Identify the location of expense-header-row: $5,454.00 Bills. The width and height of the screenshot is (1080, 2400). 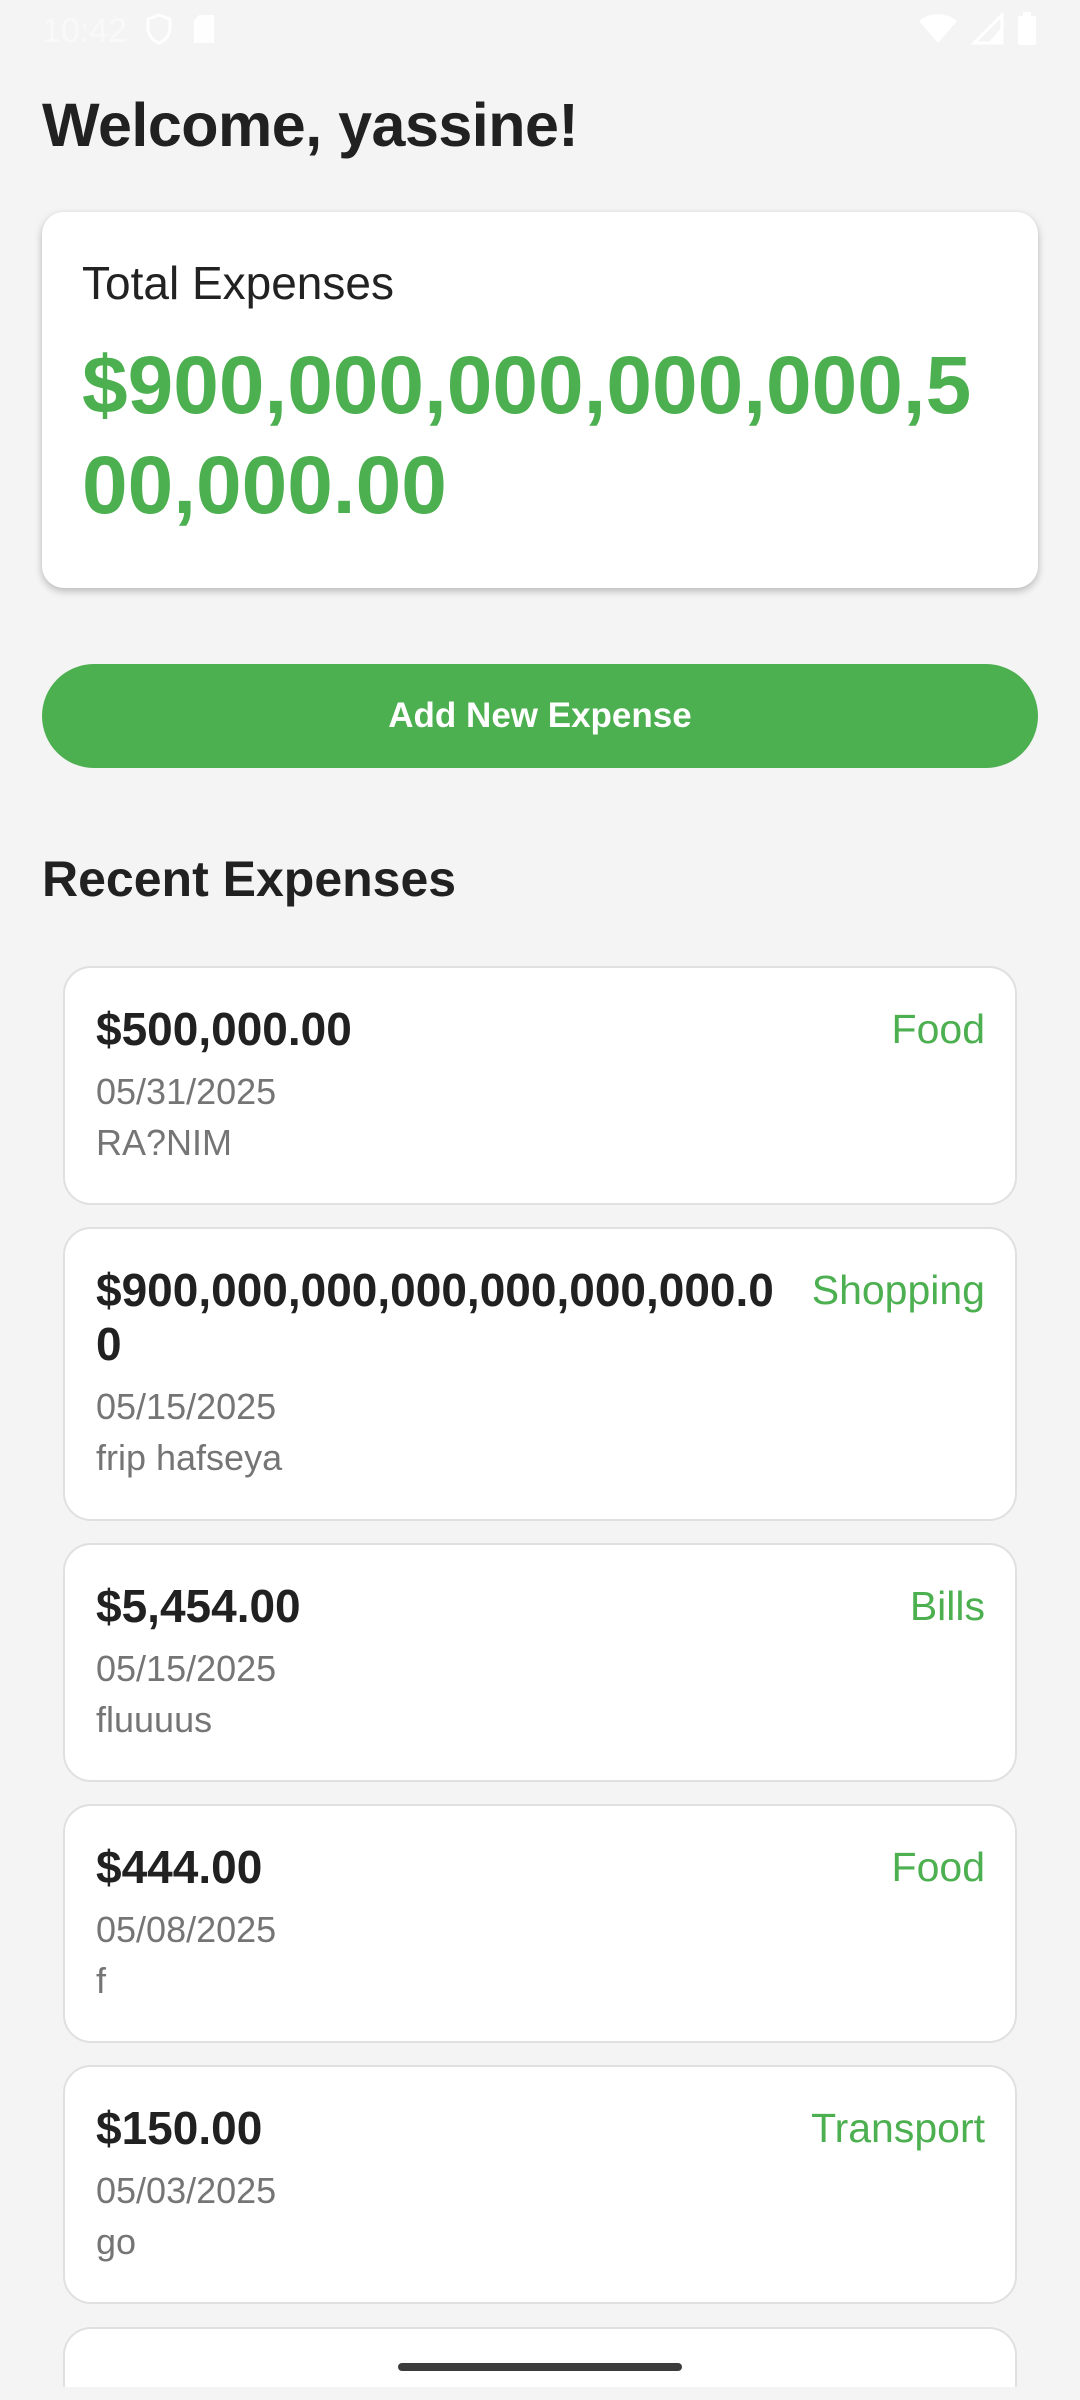
(540, 1606).